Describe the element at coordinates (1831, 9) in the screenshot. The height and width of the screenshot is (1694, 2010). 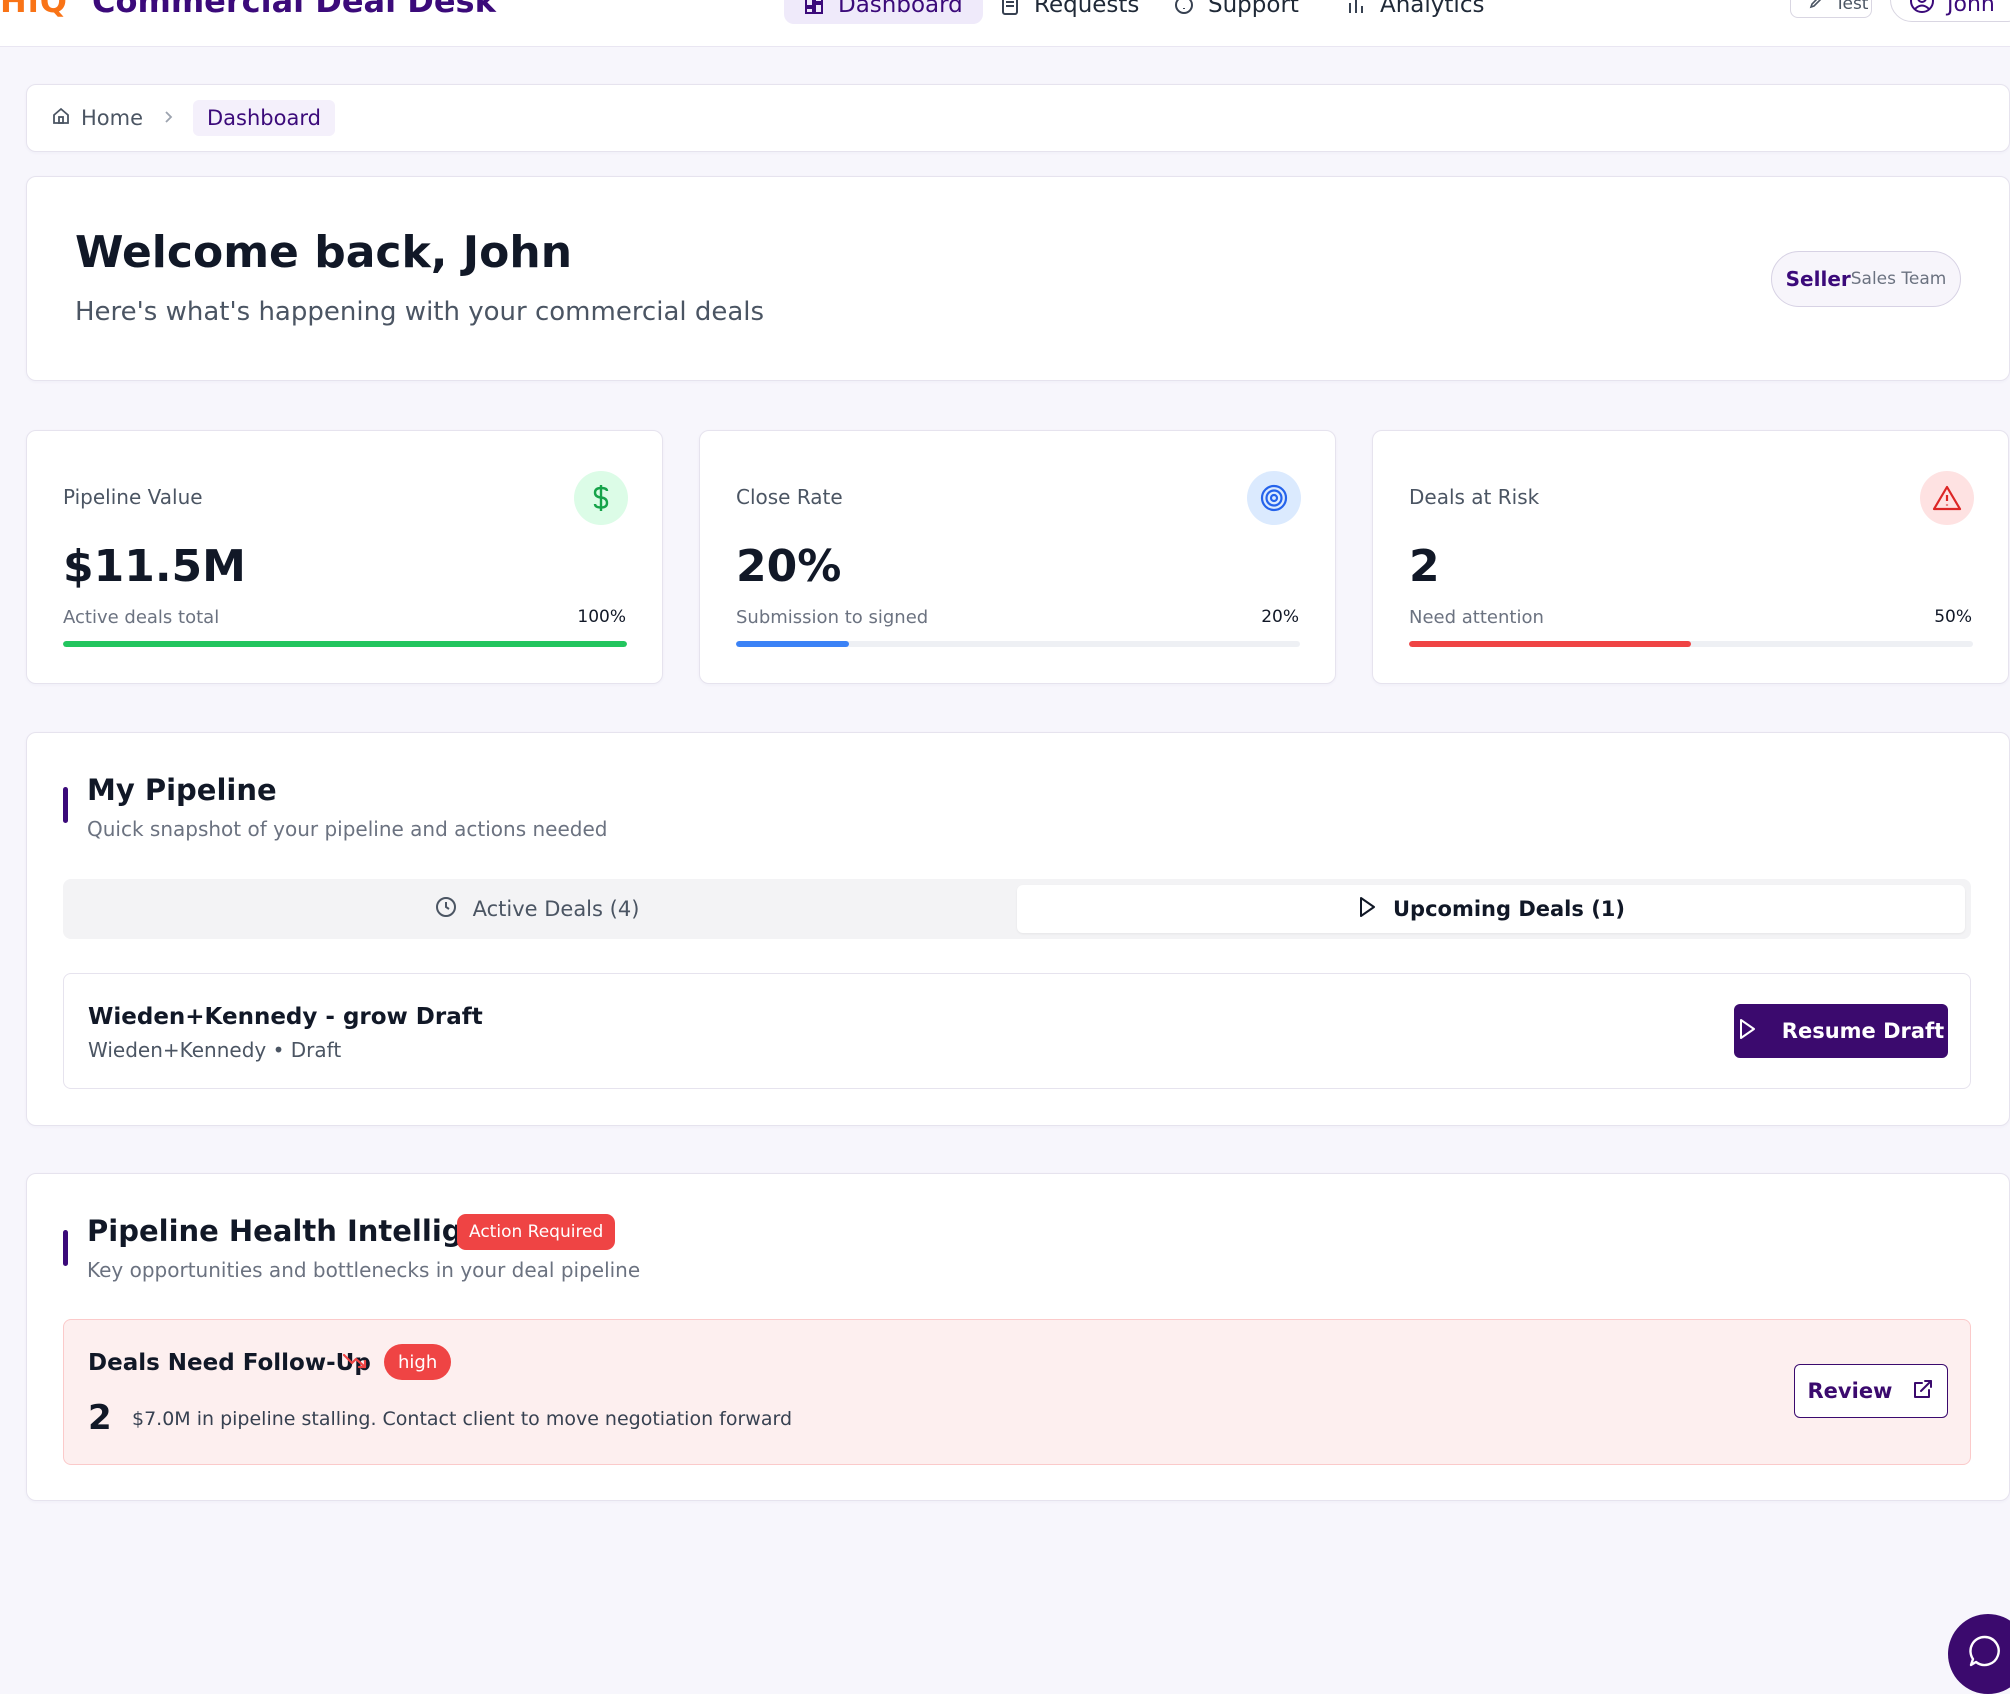
I see `test-button: Test` at that location.